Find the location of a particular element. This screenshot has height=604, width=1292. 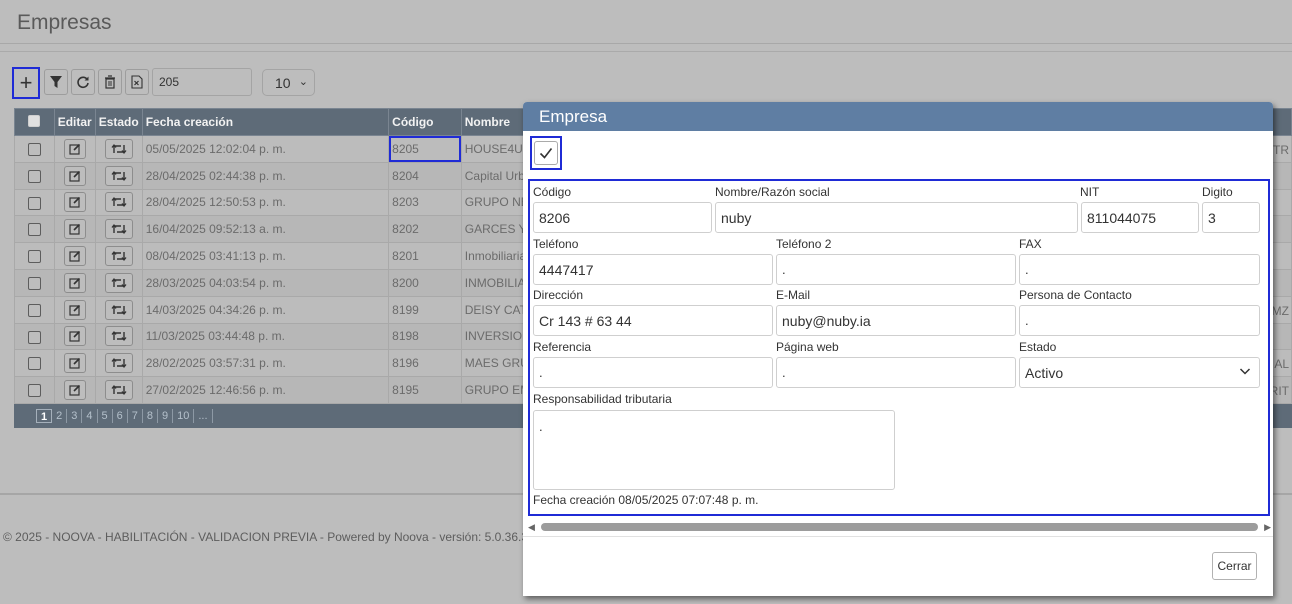

column-header-editar: Editar is located at coordinates (74, 122).